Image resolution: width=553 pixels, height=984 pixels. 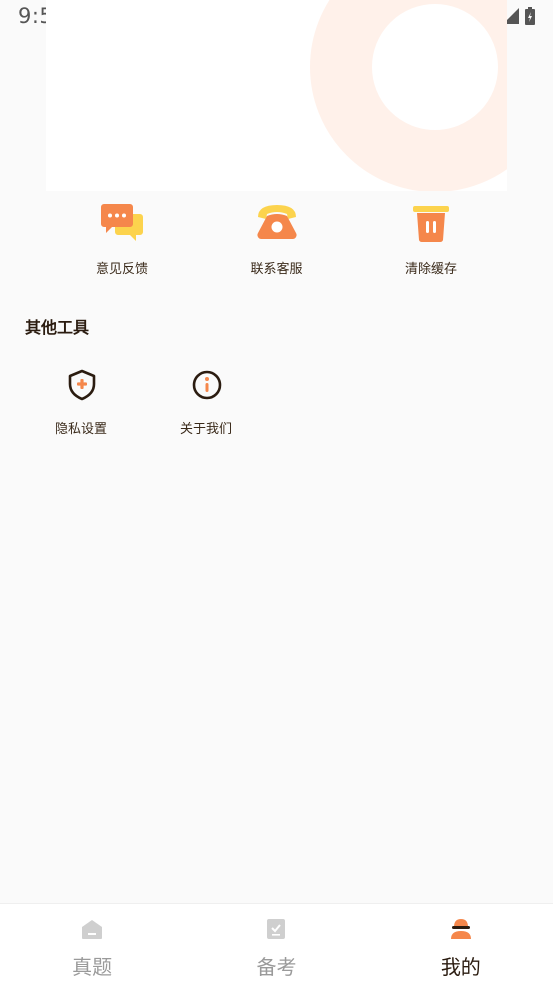 What do you see at coordinates (530, 16) in the screenshot?
I see `battery-icon` at bounding box center [530, 16].